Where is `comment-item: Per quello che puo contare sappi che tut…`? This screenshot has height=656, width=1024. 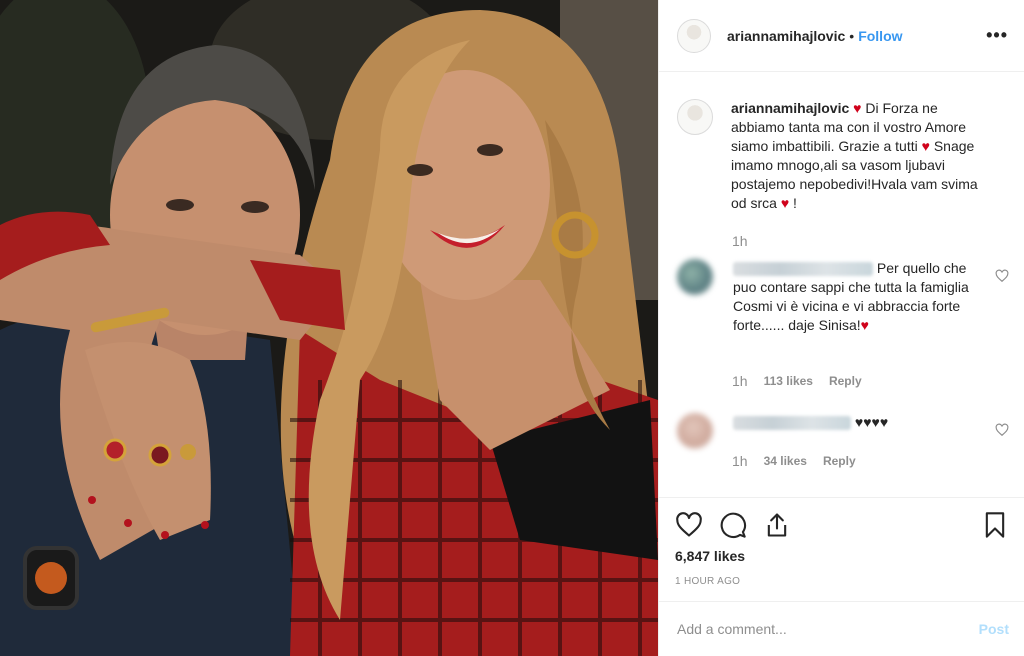 comment-item: Per quello che puo contare sappi che tut… is located at coordinates (843, 324).